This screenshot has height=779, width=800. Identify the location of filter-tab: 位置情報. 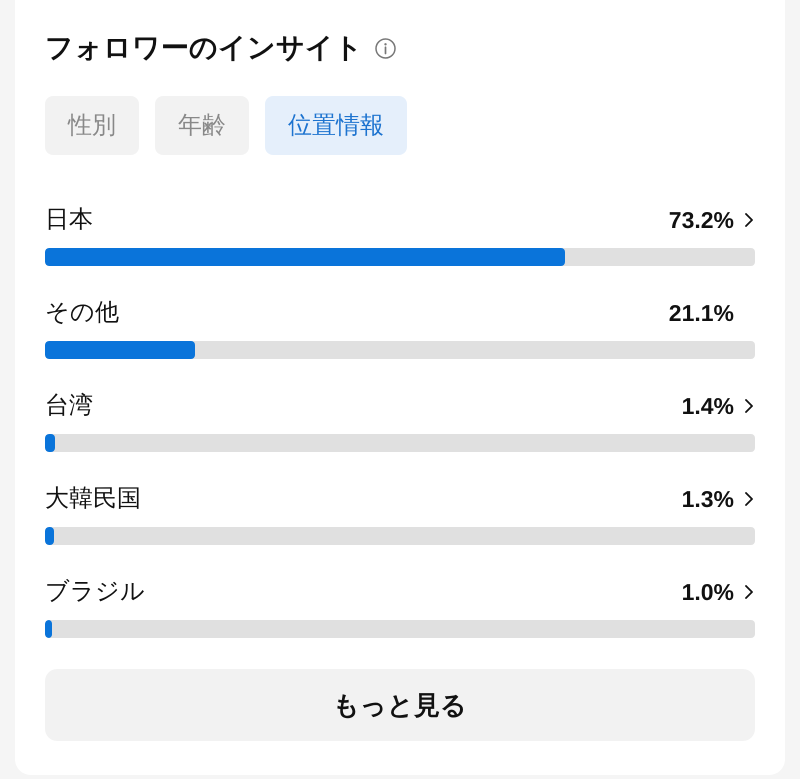
(336, 125).